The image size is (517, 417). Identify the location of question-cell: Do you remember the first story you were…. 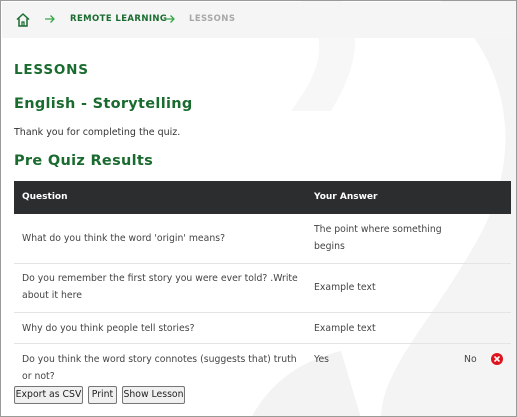
(160, 287).